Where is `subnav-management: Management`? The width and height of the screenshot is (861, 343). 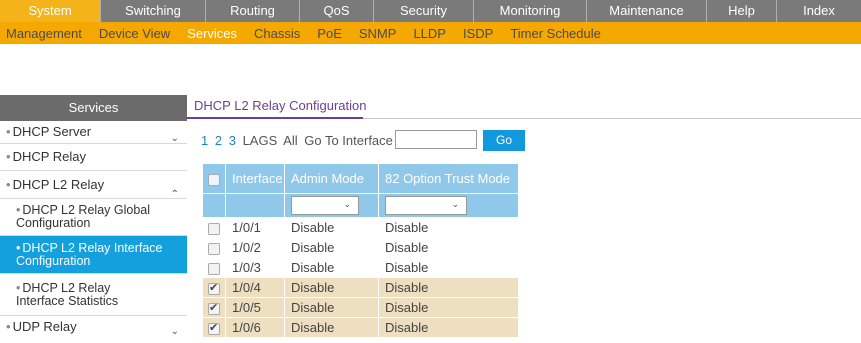
subnav-management: Management is located at coordinates (44, 33).